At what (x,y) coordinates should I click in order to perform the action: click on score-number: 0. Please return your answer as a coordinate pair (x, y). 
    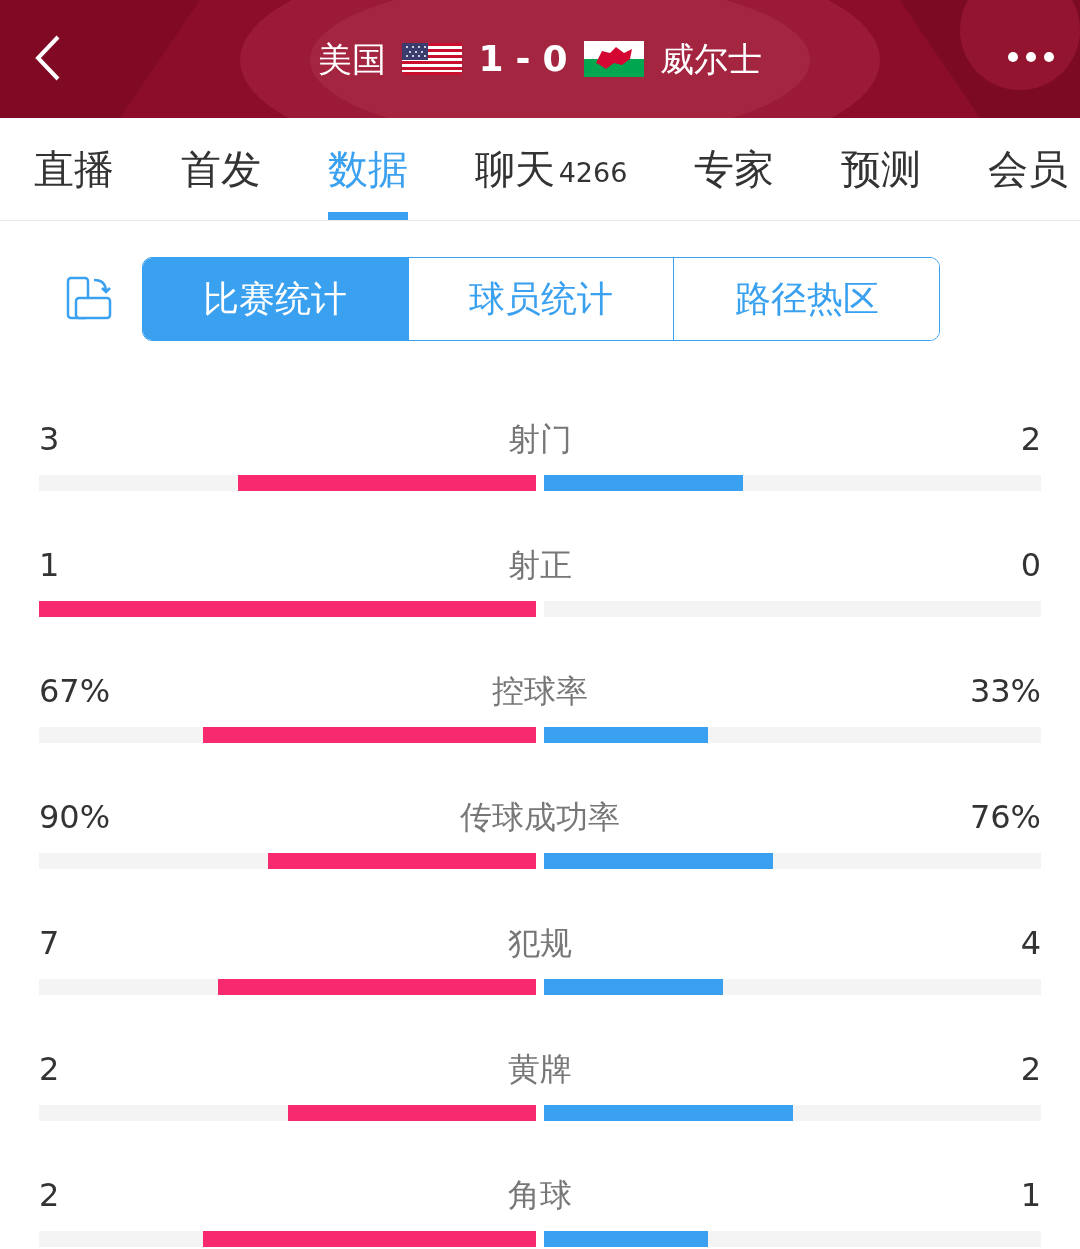
    Looking at the image, I should click on (555, 59).